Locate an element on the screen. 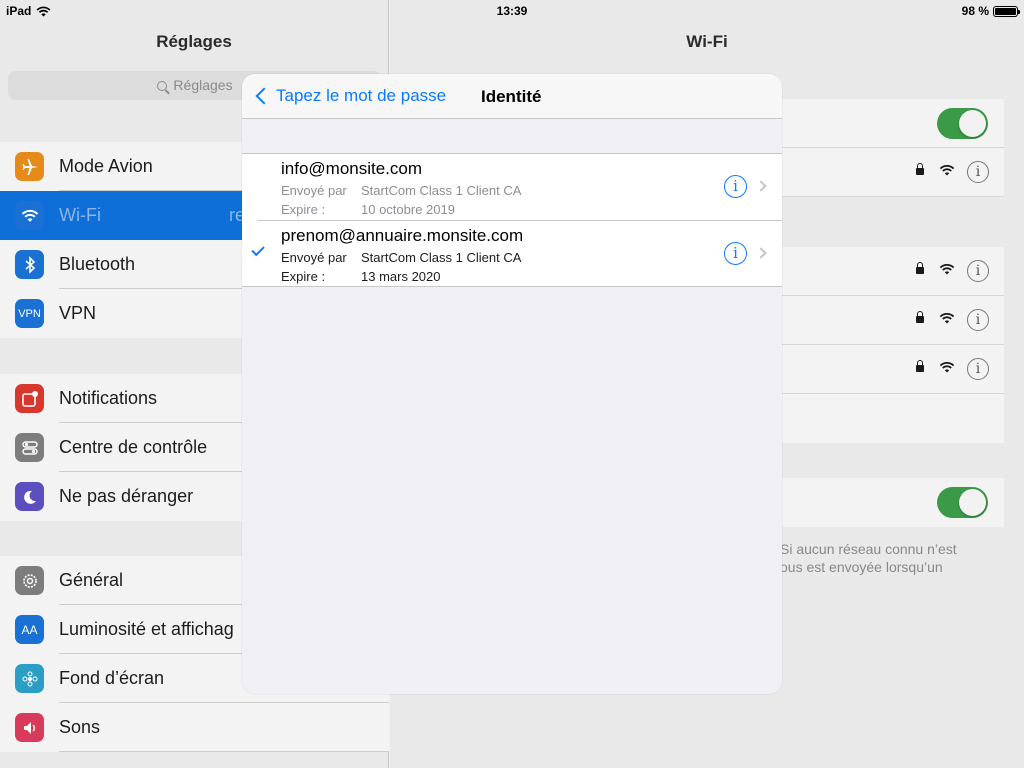 The image size is (1024, 768). sidebar-item-label: Centre de contrôle is located at coordinates (133, 447).